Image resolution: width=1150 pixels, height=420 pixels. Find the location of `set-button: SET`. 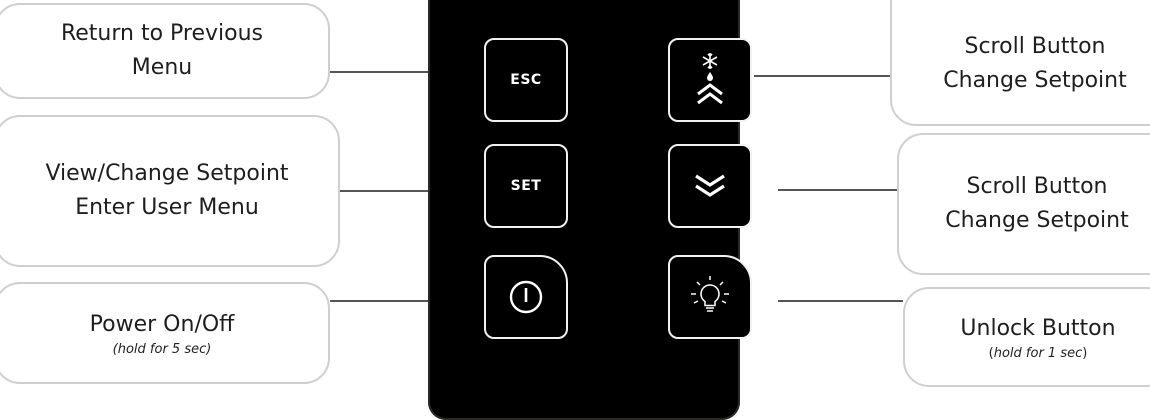

set-button: SET is located at coordinates (526, 186).